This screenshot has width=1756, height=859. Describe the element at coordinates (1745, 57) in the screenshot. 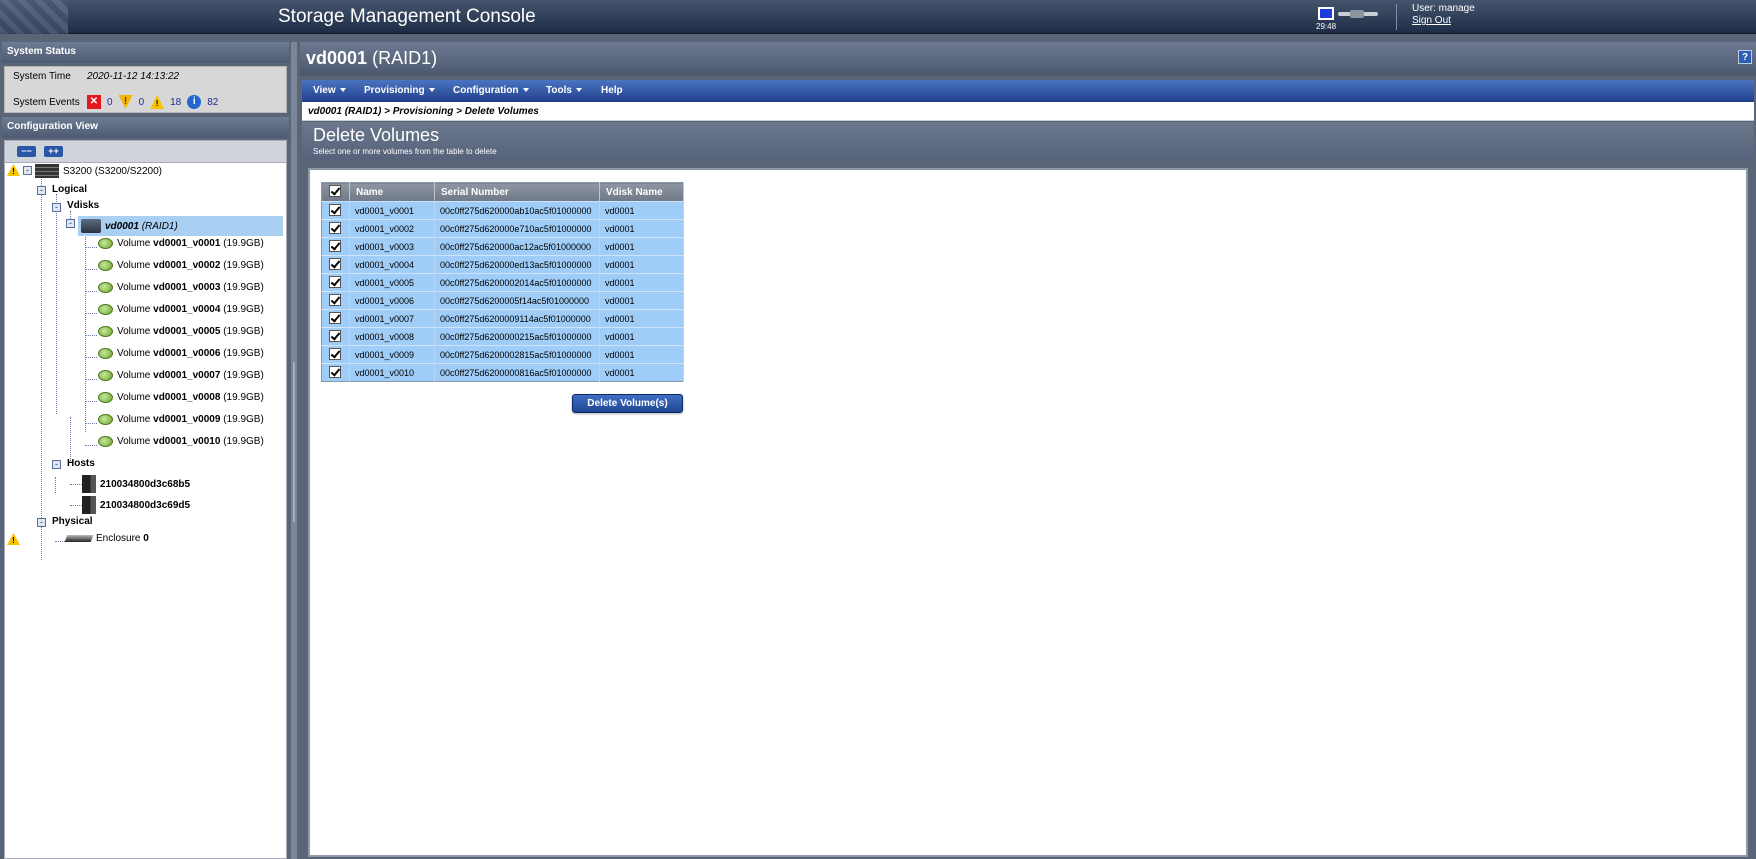

I see `help-button: ?` at that location.